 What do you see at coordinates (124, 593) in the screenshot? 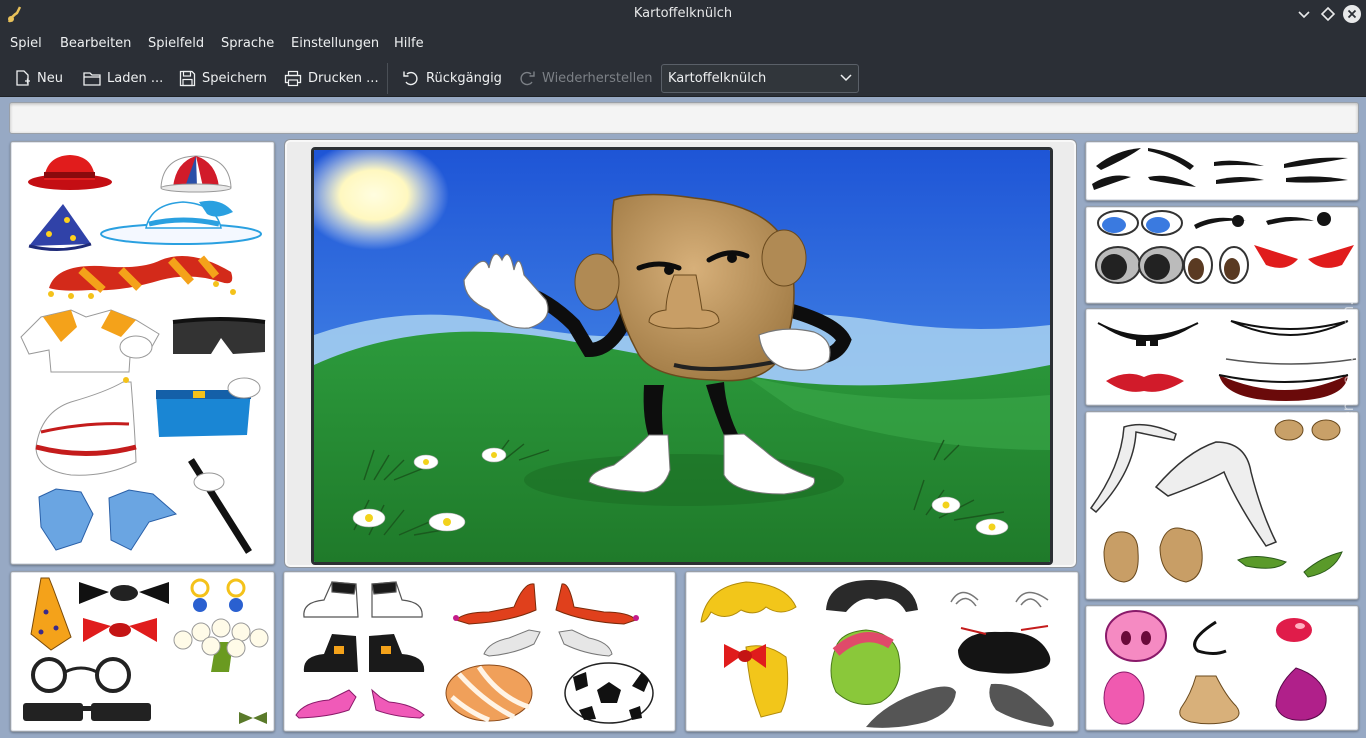
I see `black-bowtie` at bounding box center [124, 593].